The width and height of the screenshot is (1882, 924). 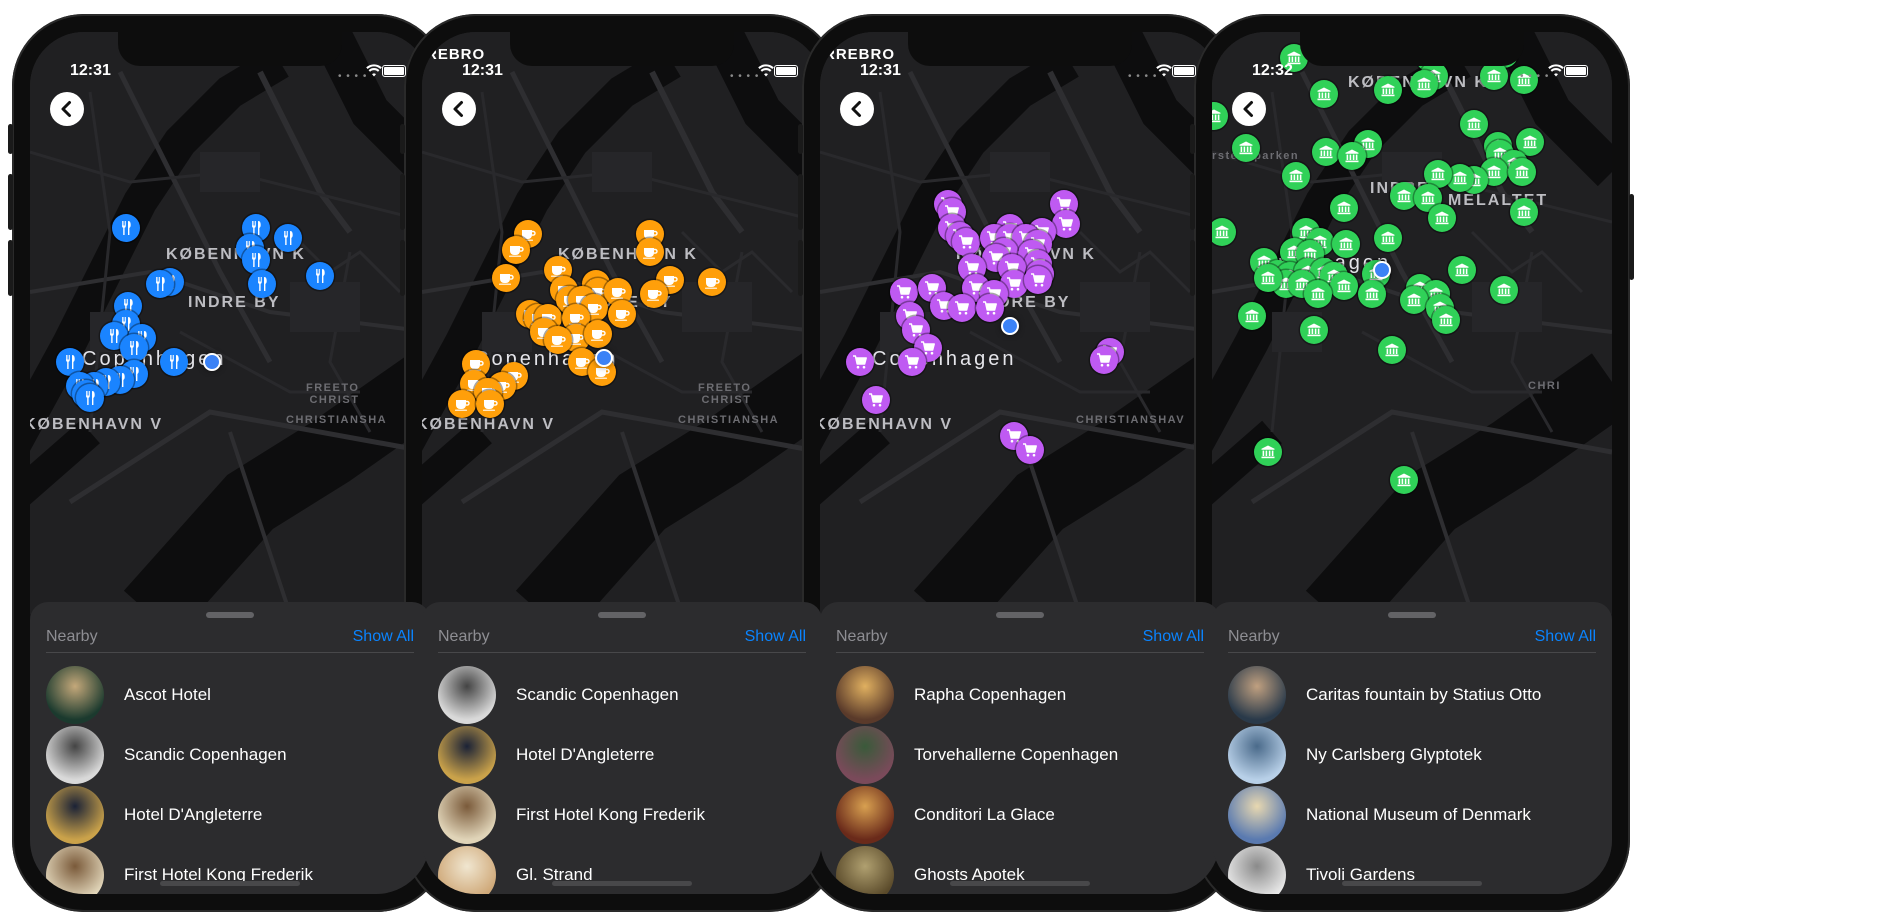 What do you see at coordinates (1412, 816) in the screenshot?
I see `nearby-list-item: National Museum of Denmark` at bounding box center [1412, 816].